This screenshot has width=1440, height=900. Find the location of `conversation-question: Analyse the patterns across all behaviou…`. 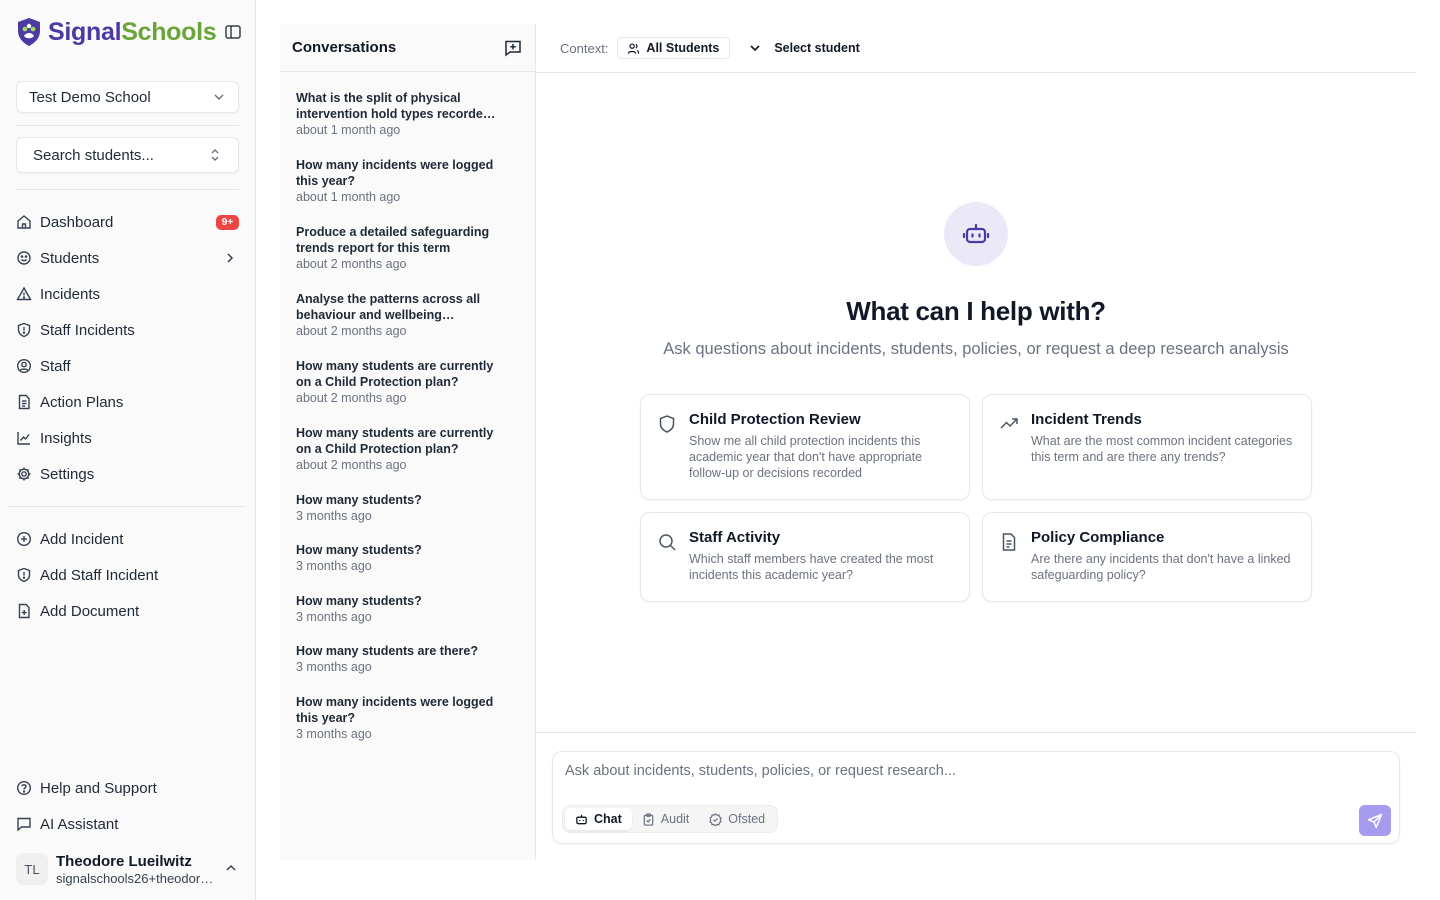

conversation-question: Analyse the patterns across all behaviou… is located at coordinates (388, 307).